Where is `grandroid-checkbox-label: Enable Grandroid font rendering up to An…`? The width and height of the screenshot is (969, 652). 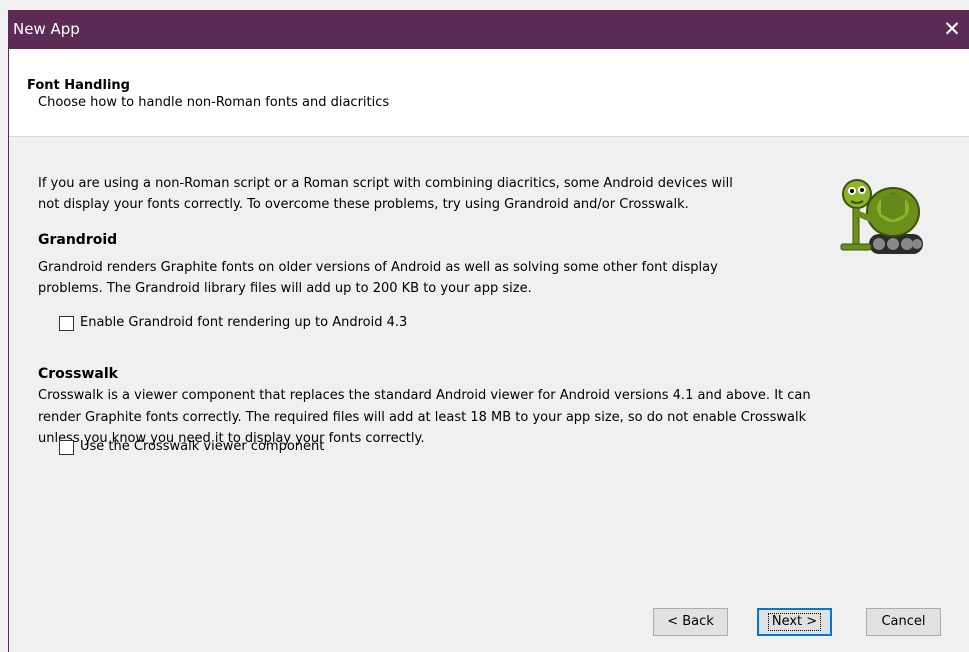
grandroid-checkbox-label: Enable Grandroid font rendering up to An… is located at coordinates (243, 323).